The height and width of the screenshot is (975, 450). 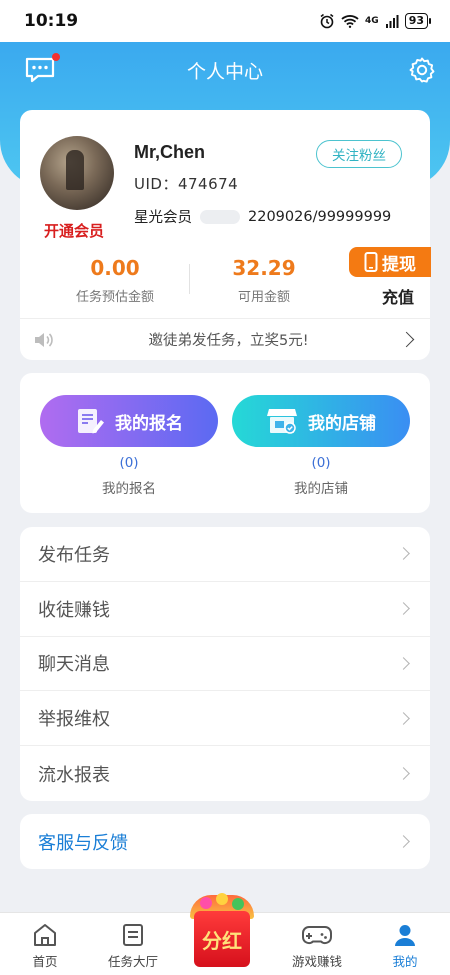 What do you see at coordinates (83, 843) in the screenshot?
I see `customer-service-label: 客服与反馈` at bounding box center [83, 843].